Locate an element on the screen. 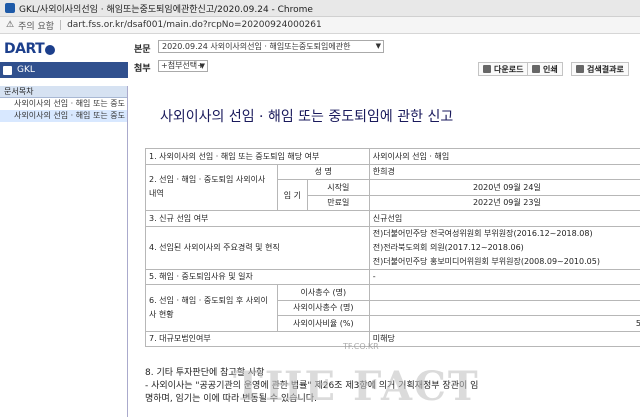  doc-select: 2020.09.24 사외이사의선임 · 해임또는중도퇴임에관한 ▼ is located at coordinates (271, 46).